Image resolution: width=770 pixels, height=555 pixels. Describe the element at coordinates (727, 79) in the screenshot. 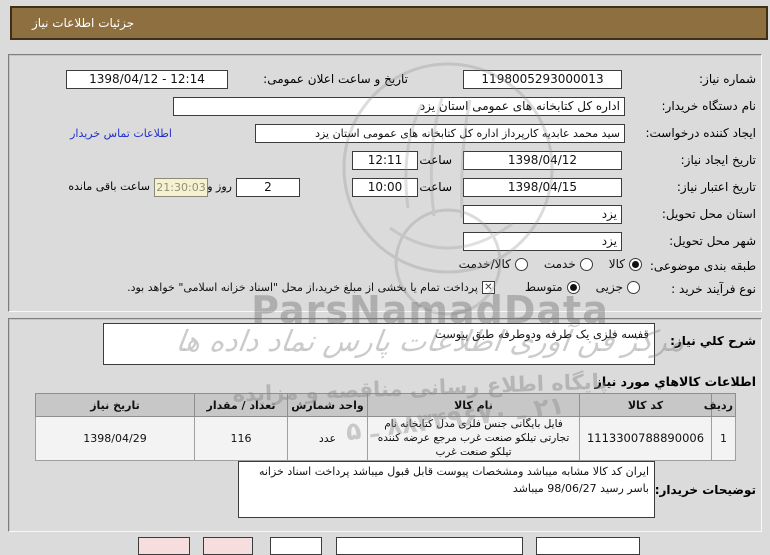

I see `need-number-label: شماره نیاز:` at that location.